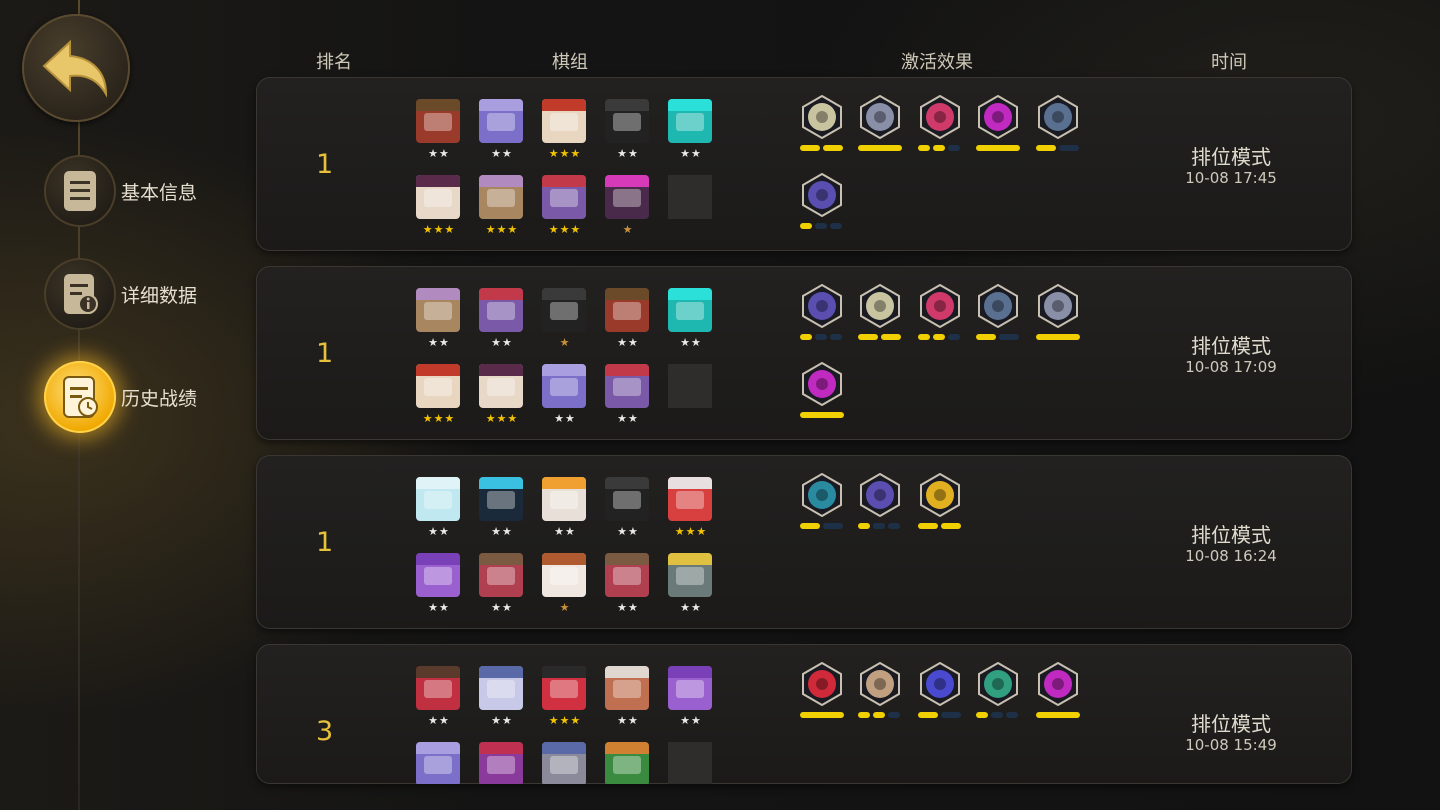  What do you see at coordinates (1231, 535) in the screenshot?
I see `game-mode: 排位模式` at bounding box center [1231, 535].